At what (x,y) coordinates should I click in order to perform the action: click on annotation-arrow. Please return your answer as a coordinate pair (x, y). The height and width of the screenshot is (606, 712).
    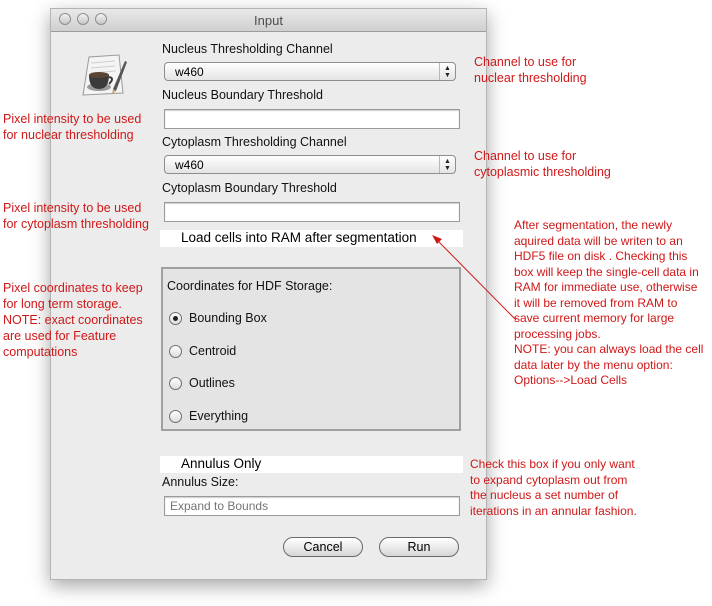
    Looking at the image, I should click on (474, 278).